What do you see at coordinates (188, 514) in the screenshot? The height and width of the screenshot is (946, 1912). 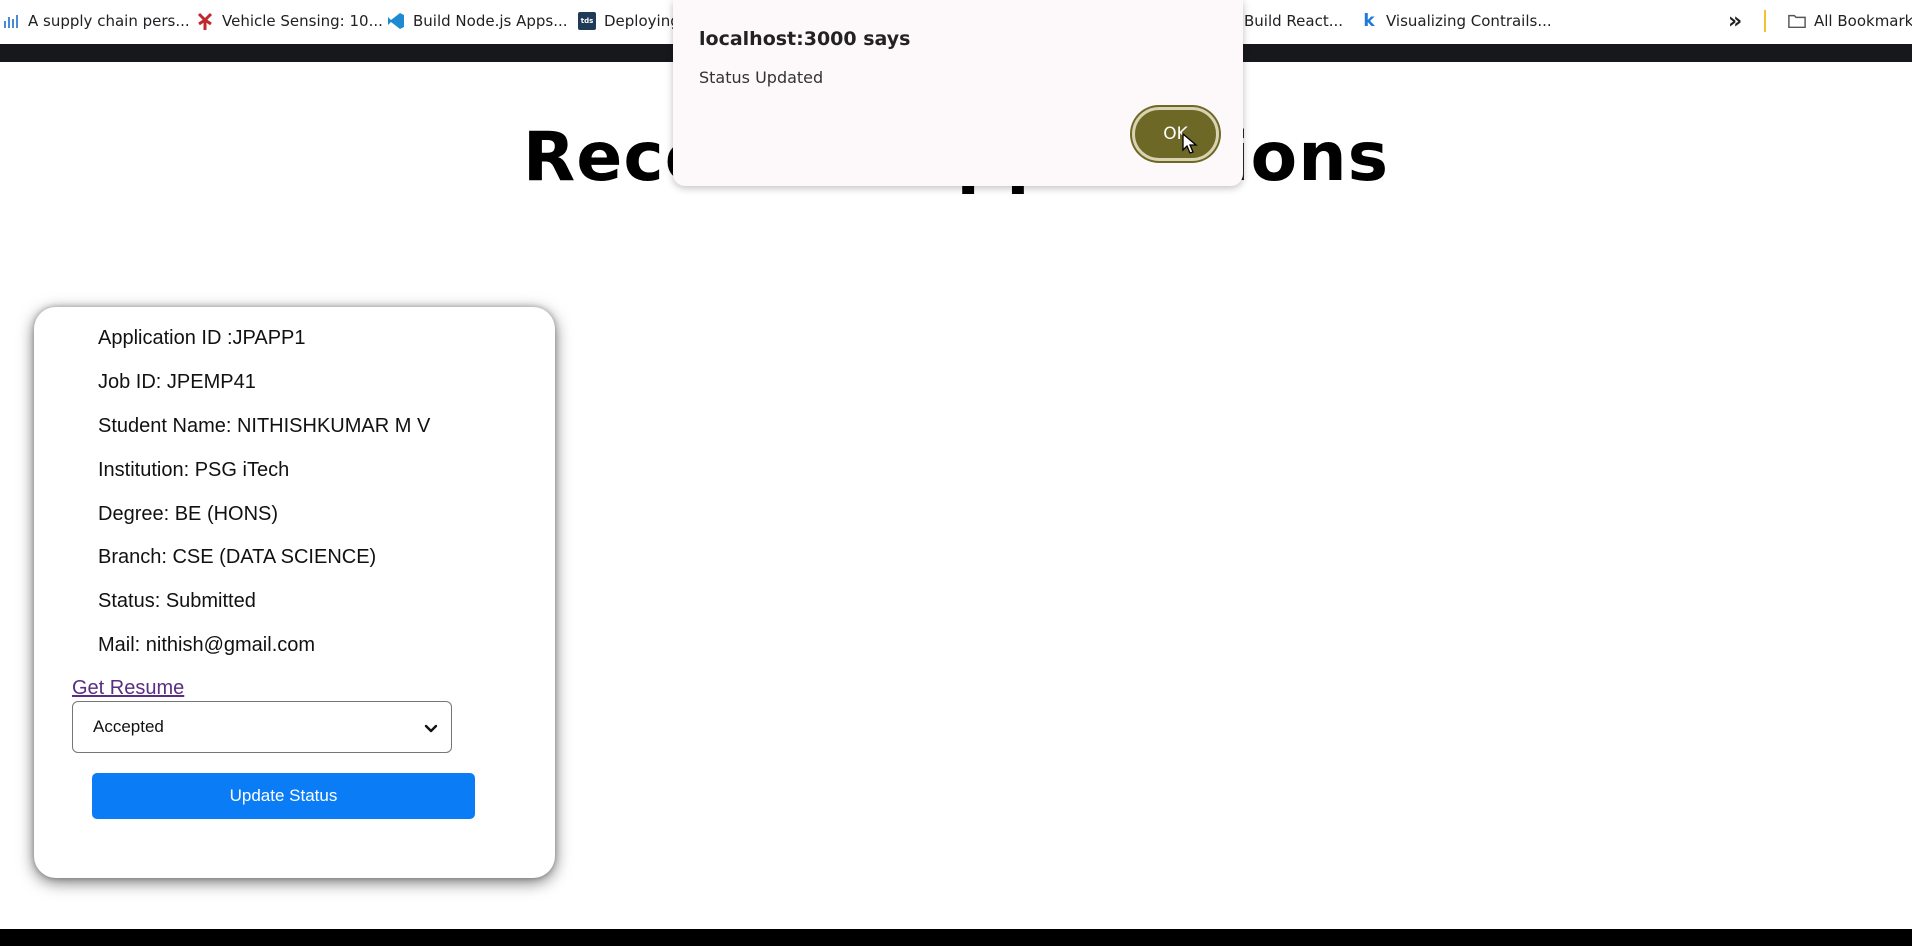 I see `degree: Degree: BE (HONS)` at bounding box center [188, 514].